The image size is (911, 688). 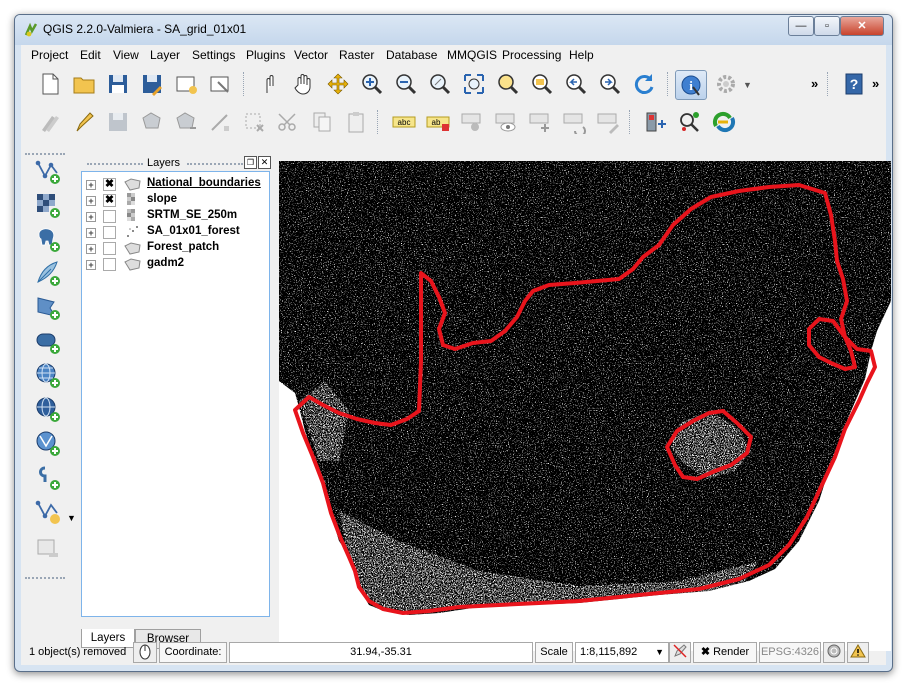 What do you see at coordinates (48, 239) in the screenshot?
I see `add-postgis-layer-button` at bounding box center [48, 239].